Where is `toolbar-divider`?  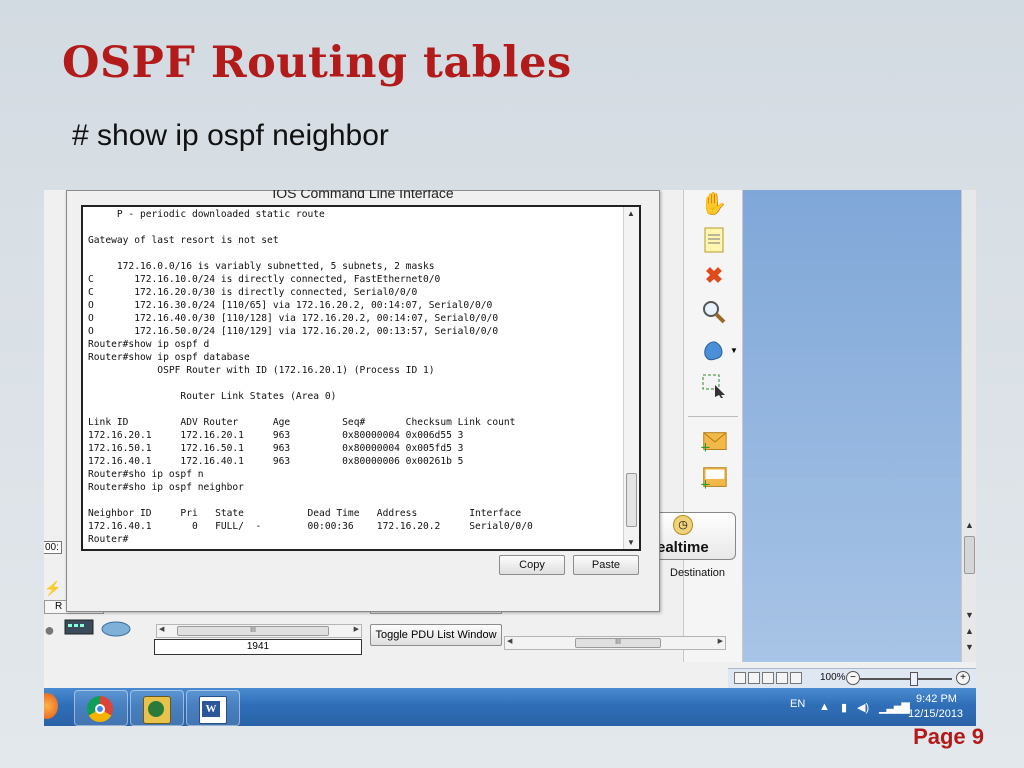 toolbar-divider is located at coordinates (713, 416).